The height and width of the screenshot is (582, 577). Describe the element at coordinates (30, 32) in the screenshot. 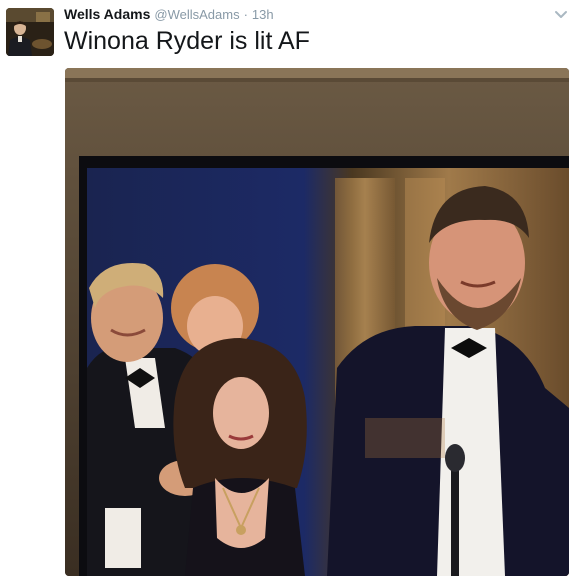

I see `avatar` at that location.